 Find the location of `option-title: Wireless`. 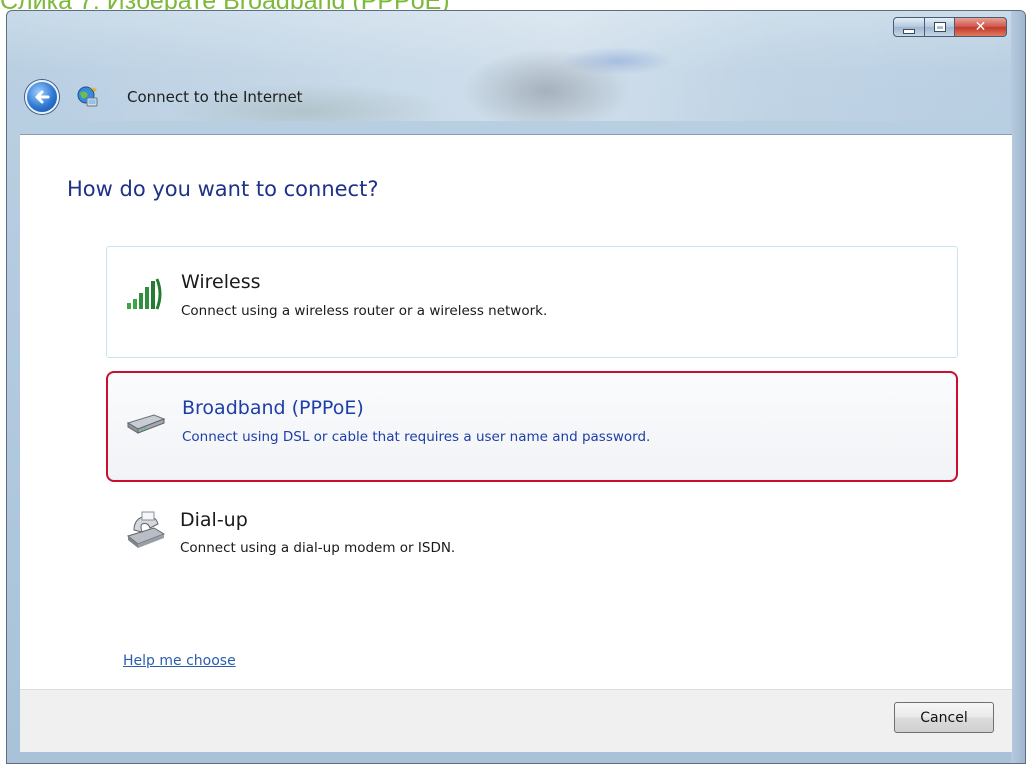

option-title: Wireless is located at coordinates (221, 282).